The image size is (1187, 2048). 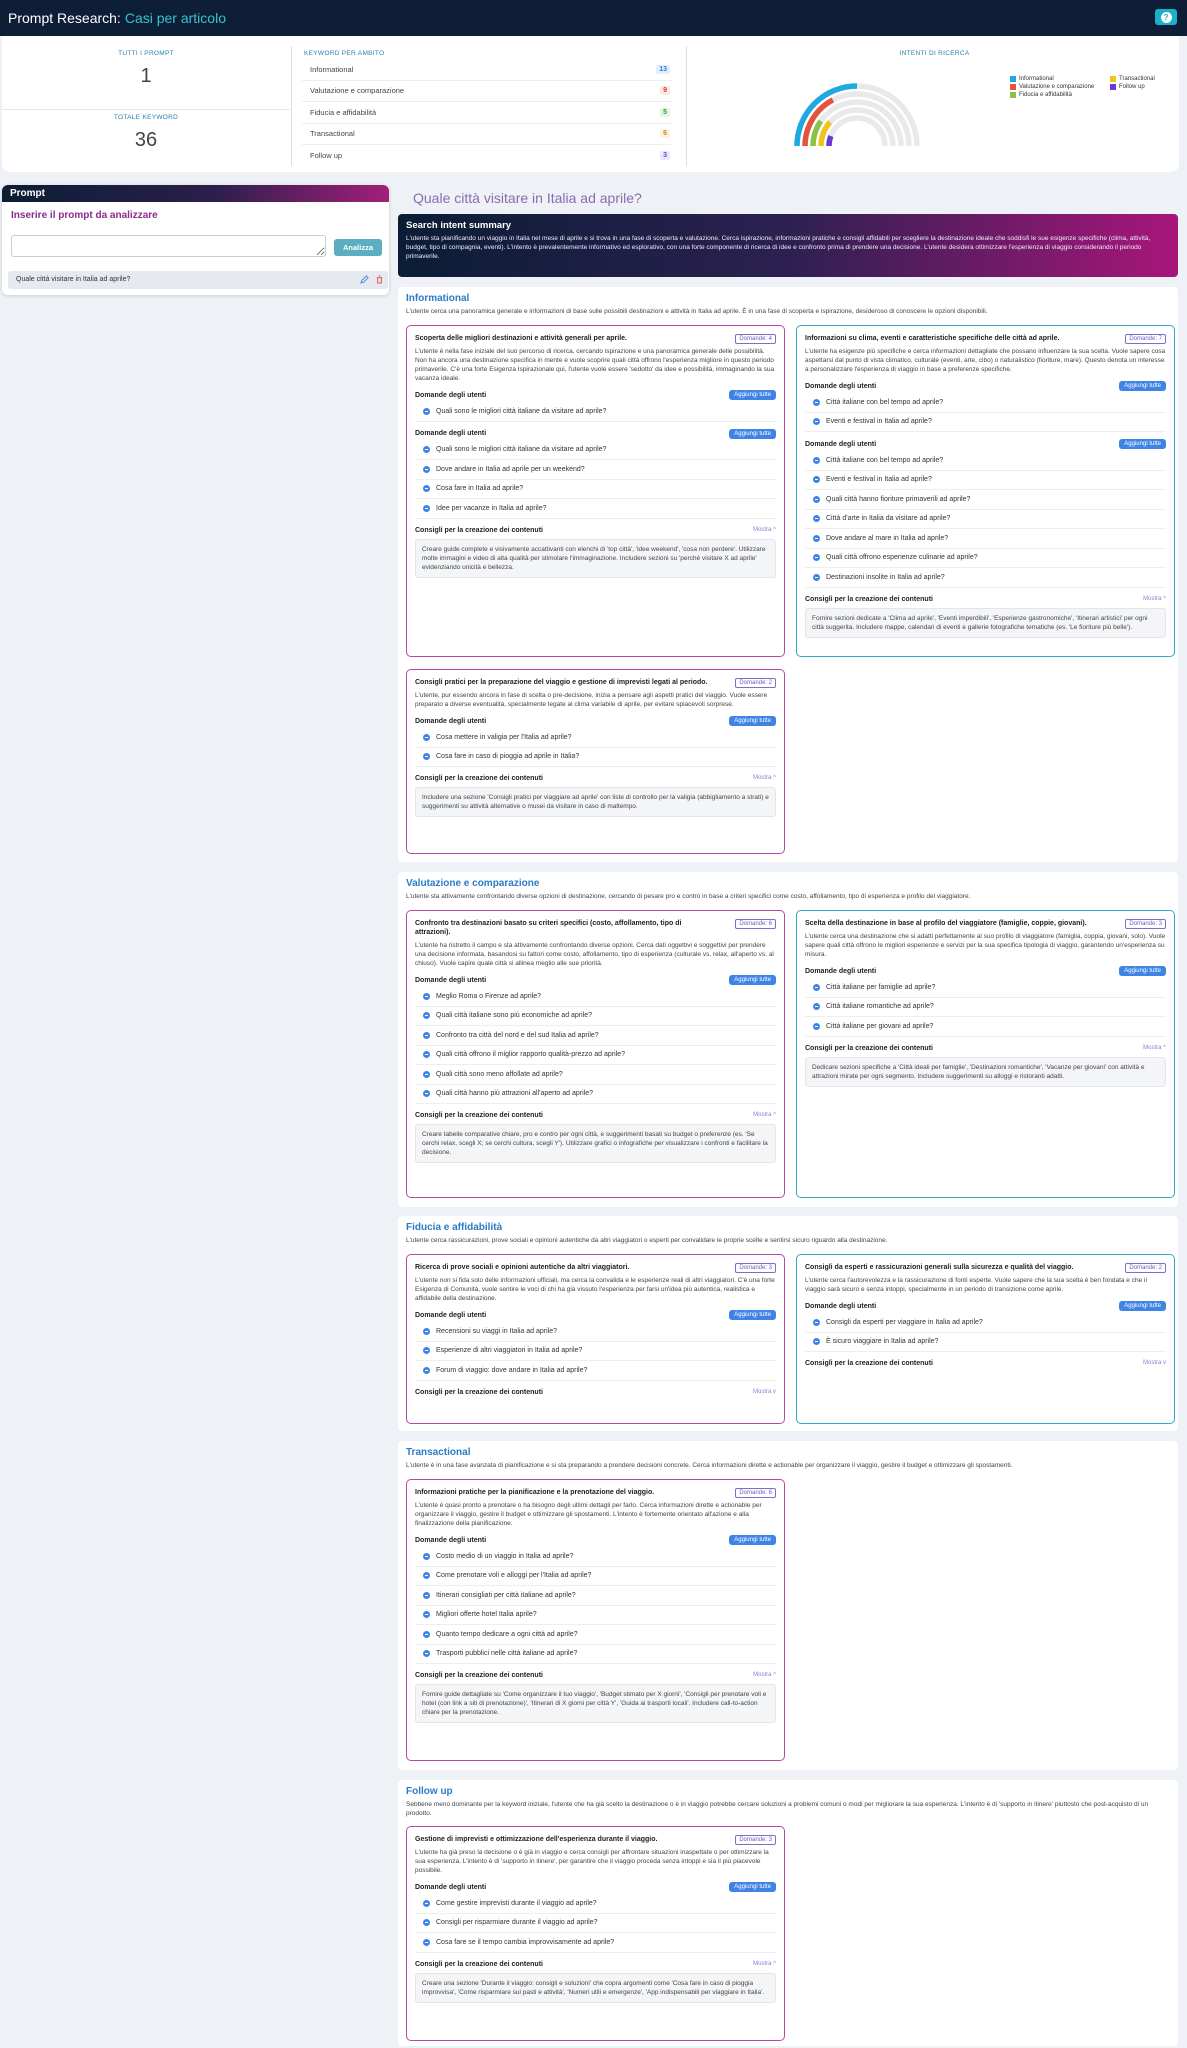 I want to click on question-item: Meglio Roma o Firenze ad aprile?, so click(x=595, y=997).